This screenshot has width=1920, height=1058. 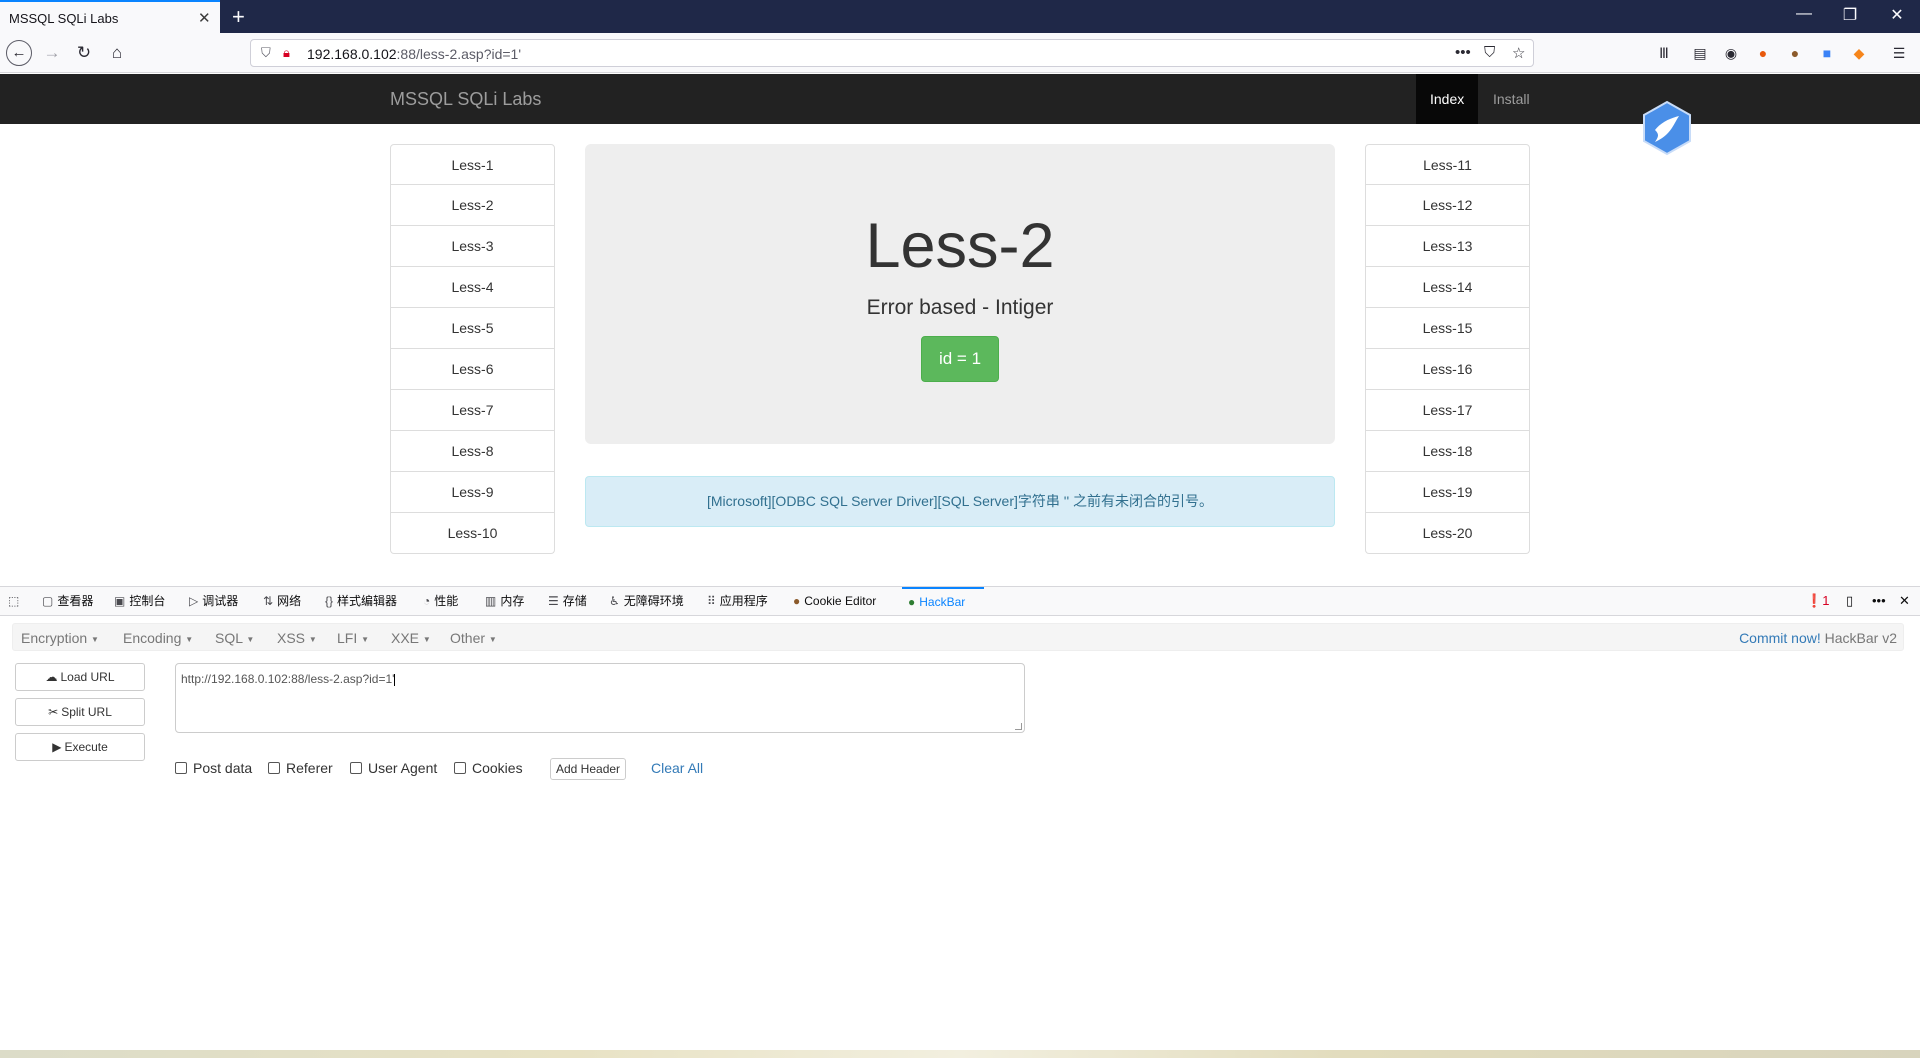 I want to click on lesson-link: Less-1, so click(x=472, y=164).